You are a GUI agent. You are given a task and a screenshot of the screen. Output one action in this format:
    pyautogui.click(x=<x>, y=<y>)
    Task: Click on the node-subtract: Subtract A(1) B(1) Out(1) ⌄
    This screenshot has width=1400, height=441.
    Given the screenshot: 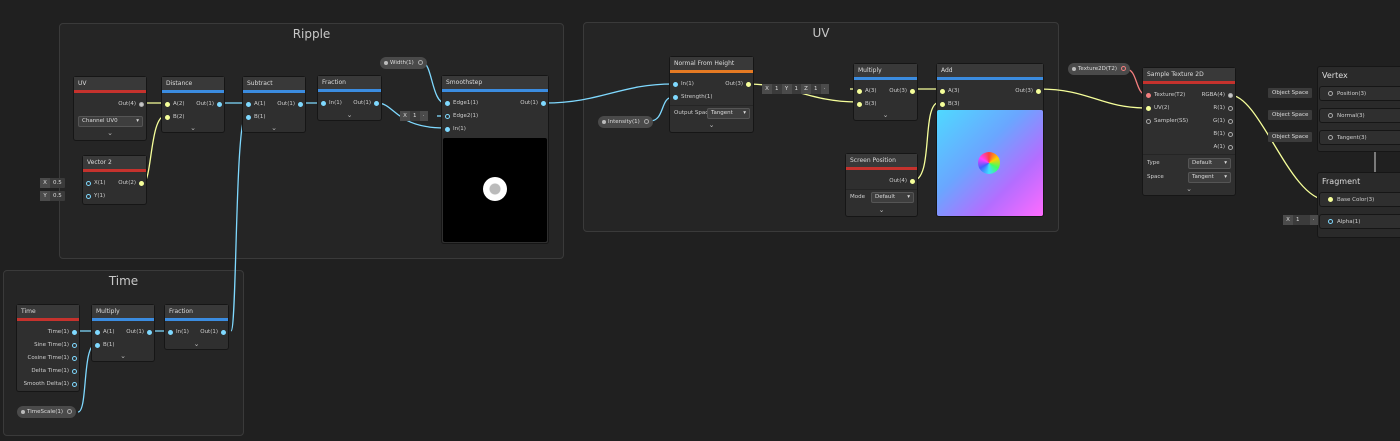 What is the action you would take?
    pyautogui.click(x=274, y=104)
    